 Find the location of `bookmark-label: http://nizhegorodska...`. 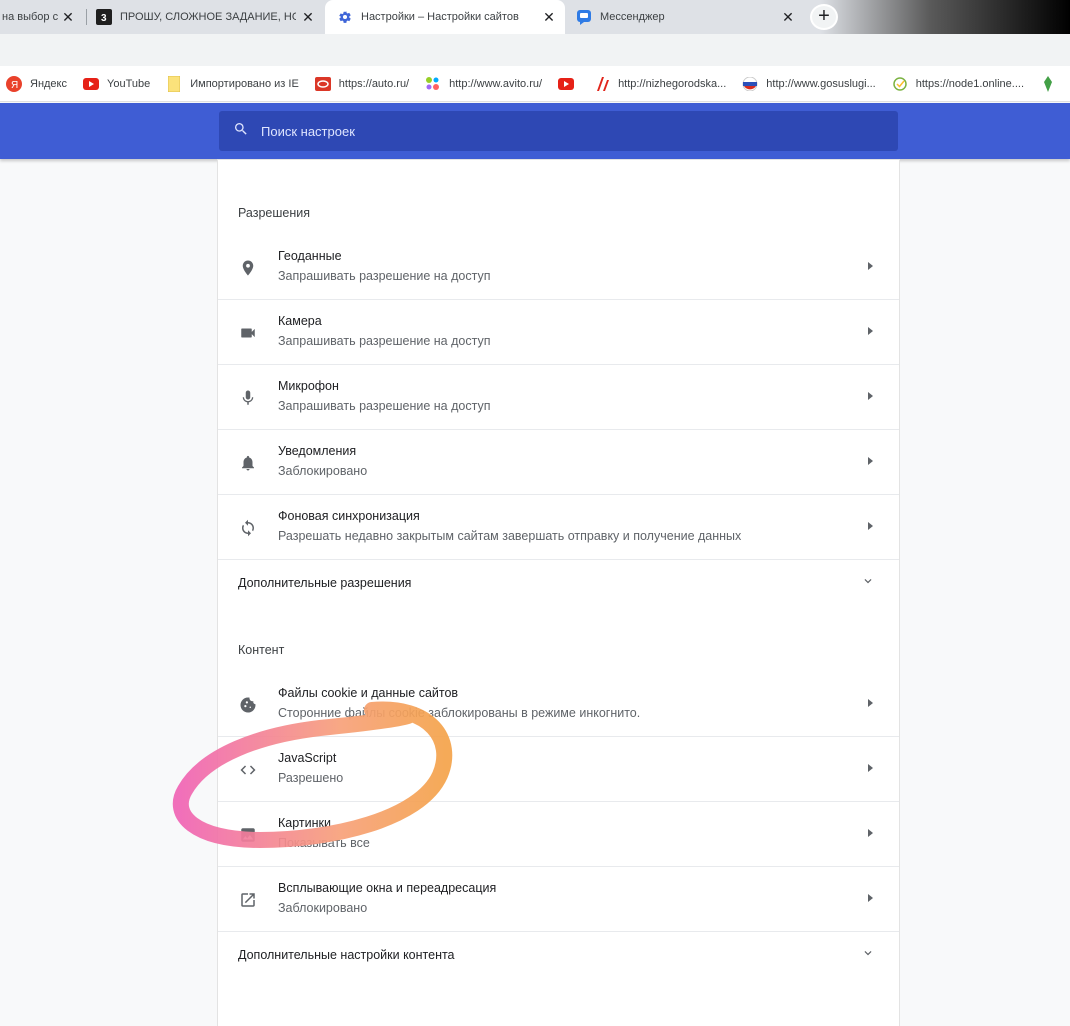

bookmark-label: http://nizhegorodska... is located at coordinates (672, 83).